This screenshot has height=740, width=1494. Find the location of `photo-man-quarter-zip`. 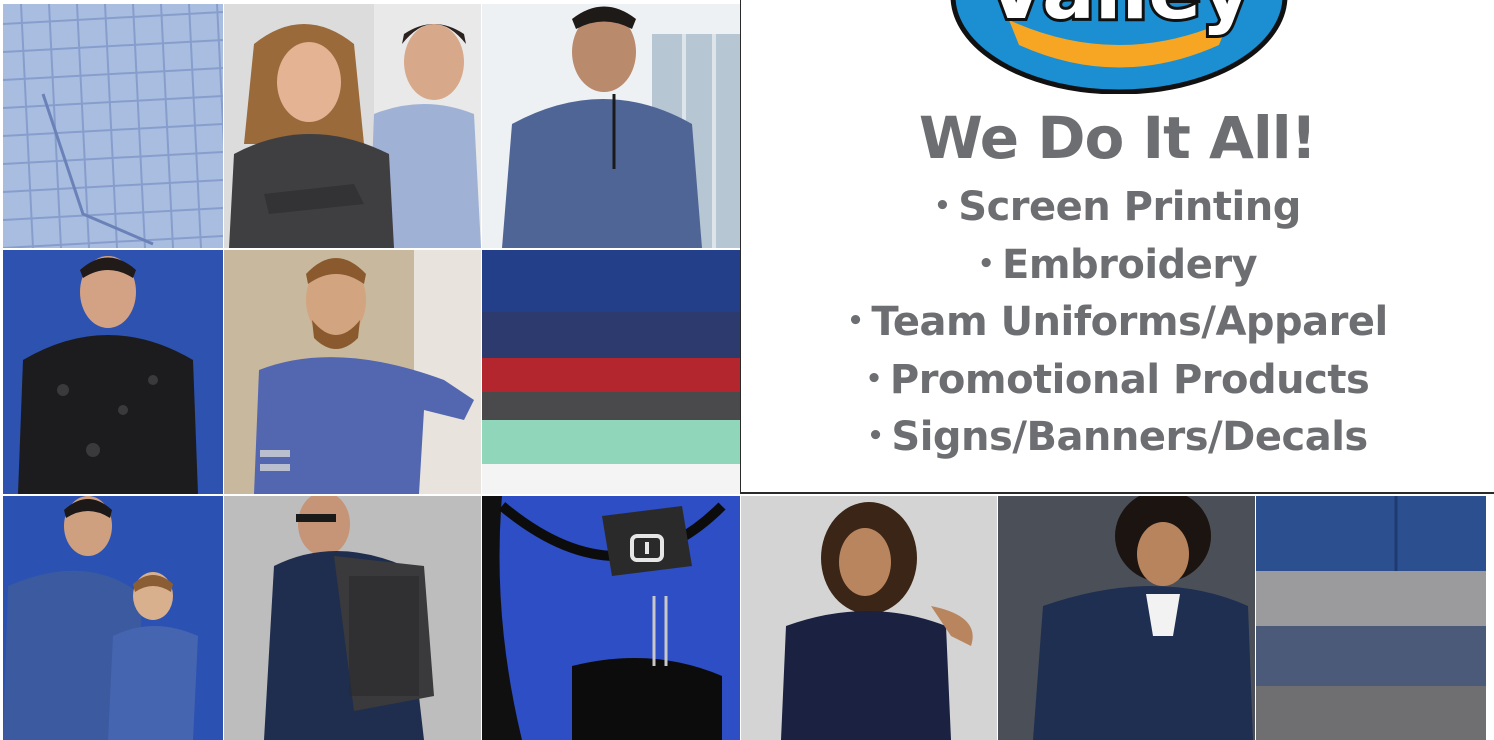

photo-man-quarter-zip is located at coordinates (611, 126).